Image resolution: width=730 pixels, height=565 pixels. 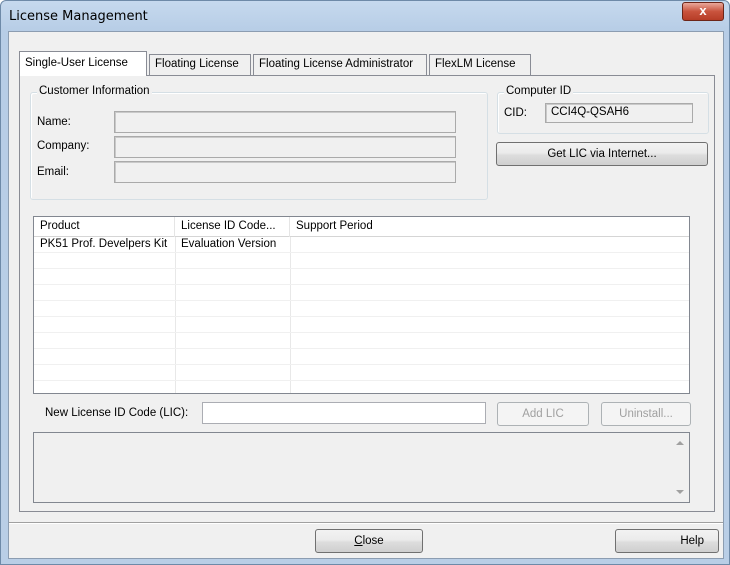 I want to click on company-field, so click(x=285, y=147).